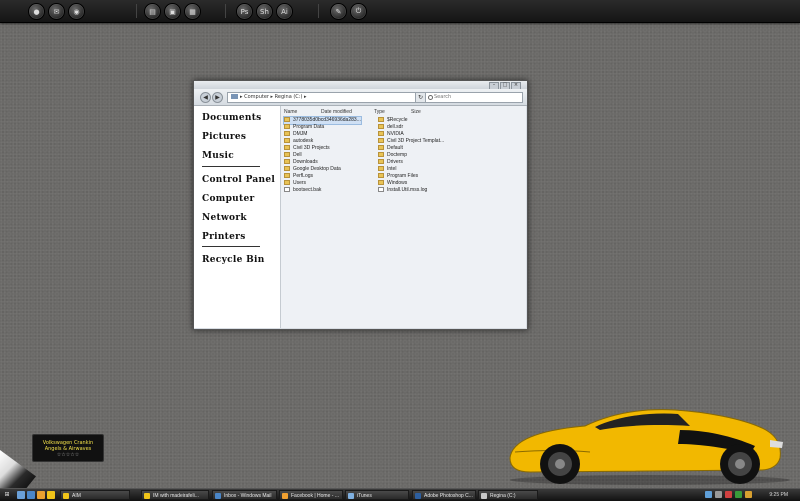 This screenshot has width=800, height=501. Describe the element at coordinates (7, 495) in the screenshot. I see `start-button: ⊞` at that location.